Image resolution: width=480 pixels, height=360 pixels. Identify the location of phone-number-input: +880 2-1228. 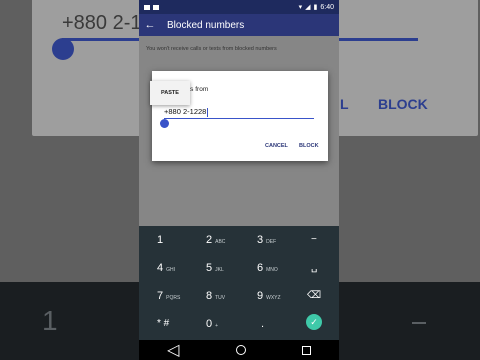
(186, 112).